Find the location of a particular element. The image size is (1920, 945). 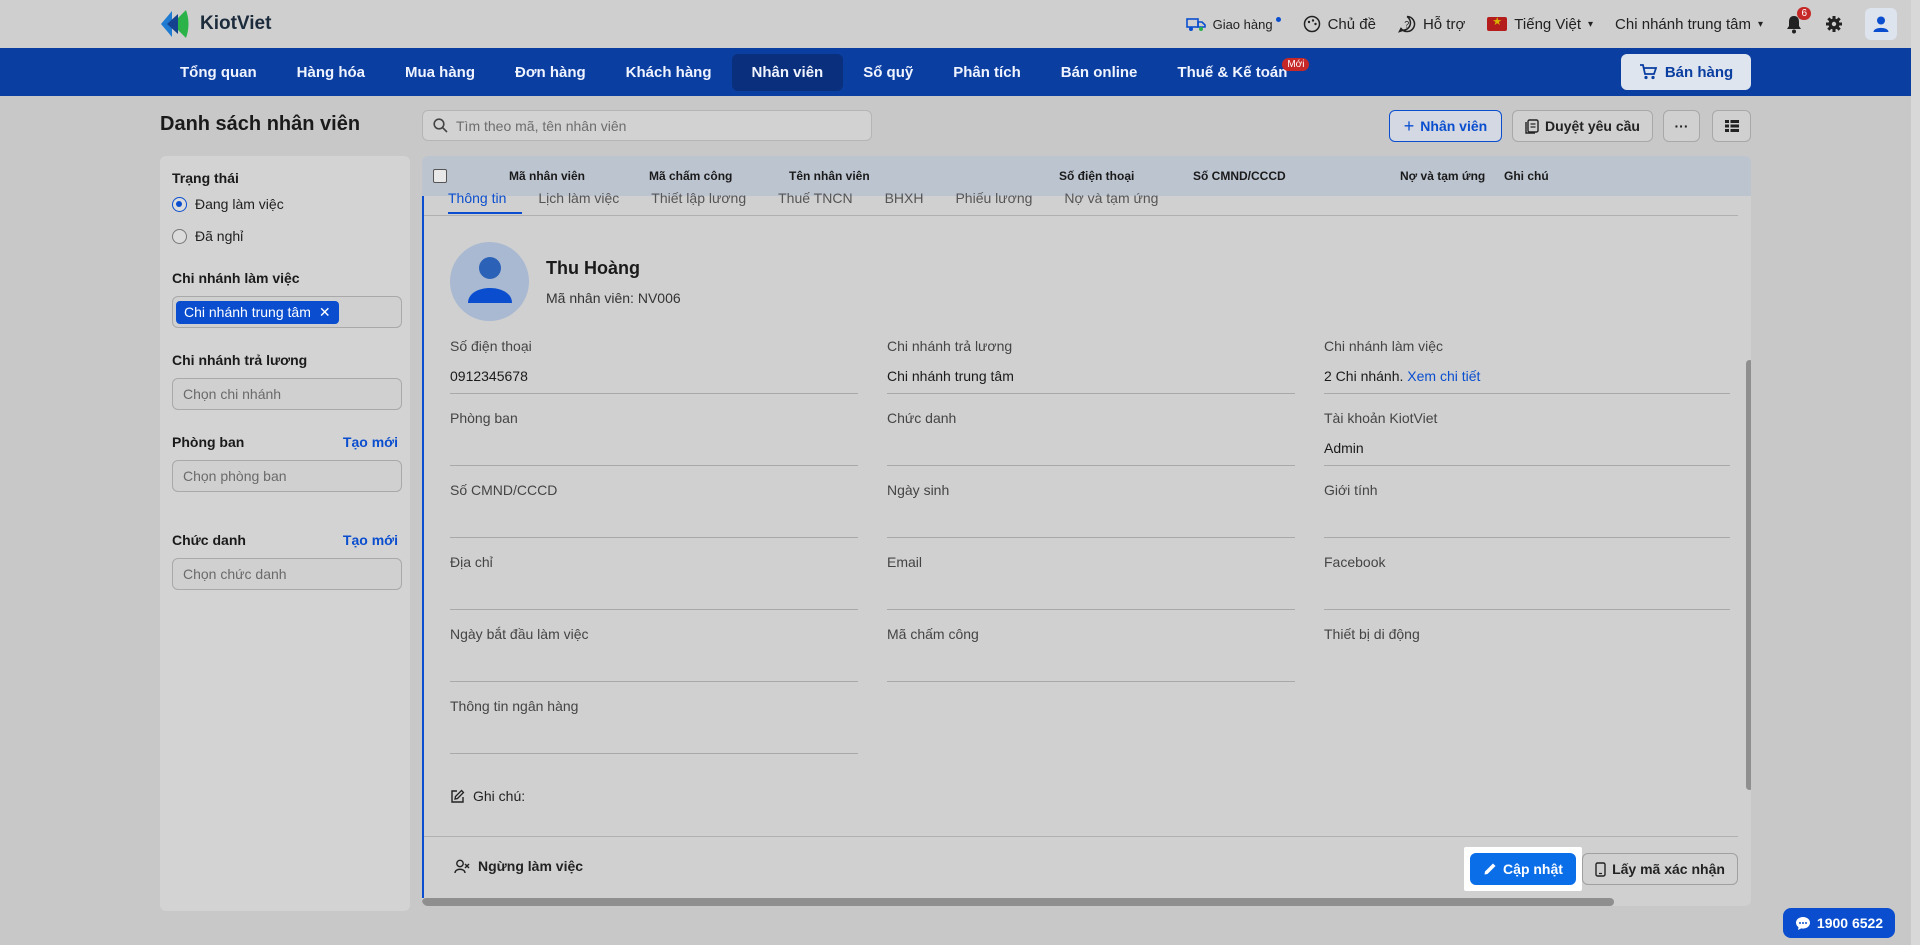

user-remove-icon is located at coordinates (462, 866).